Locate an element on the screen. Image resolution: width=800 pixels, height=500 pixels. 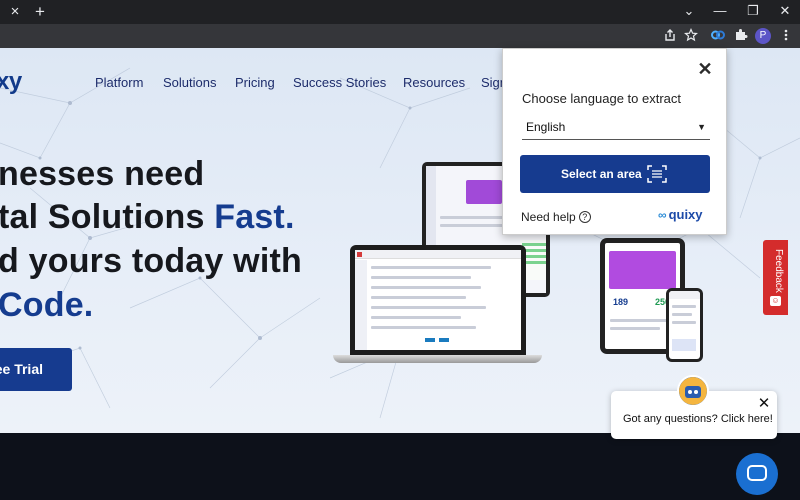
select-area-label: Select an area is located at coordinates (601, 174).